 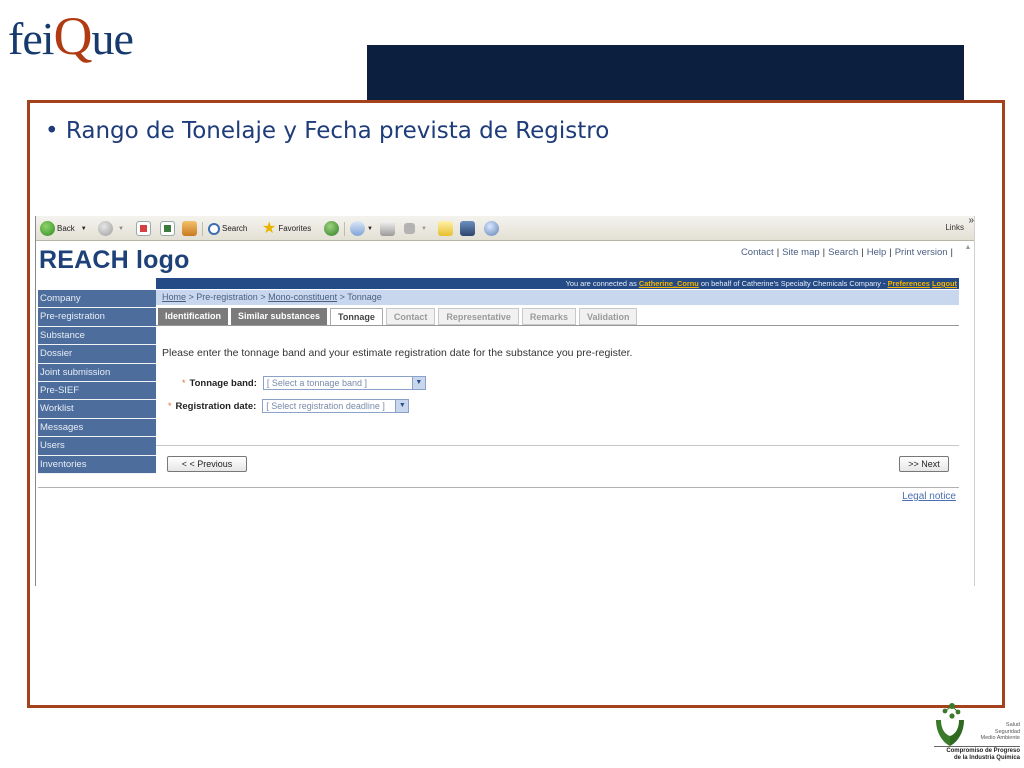 What do you see at coordinates (216, 406) in the screenshot?
I see `registration-date-label: Registration date:` at bounding box center [216, 406].